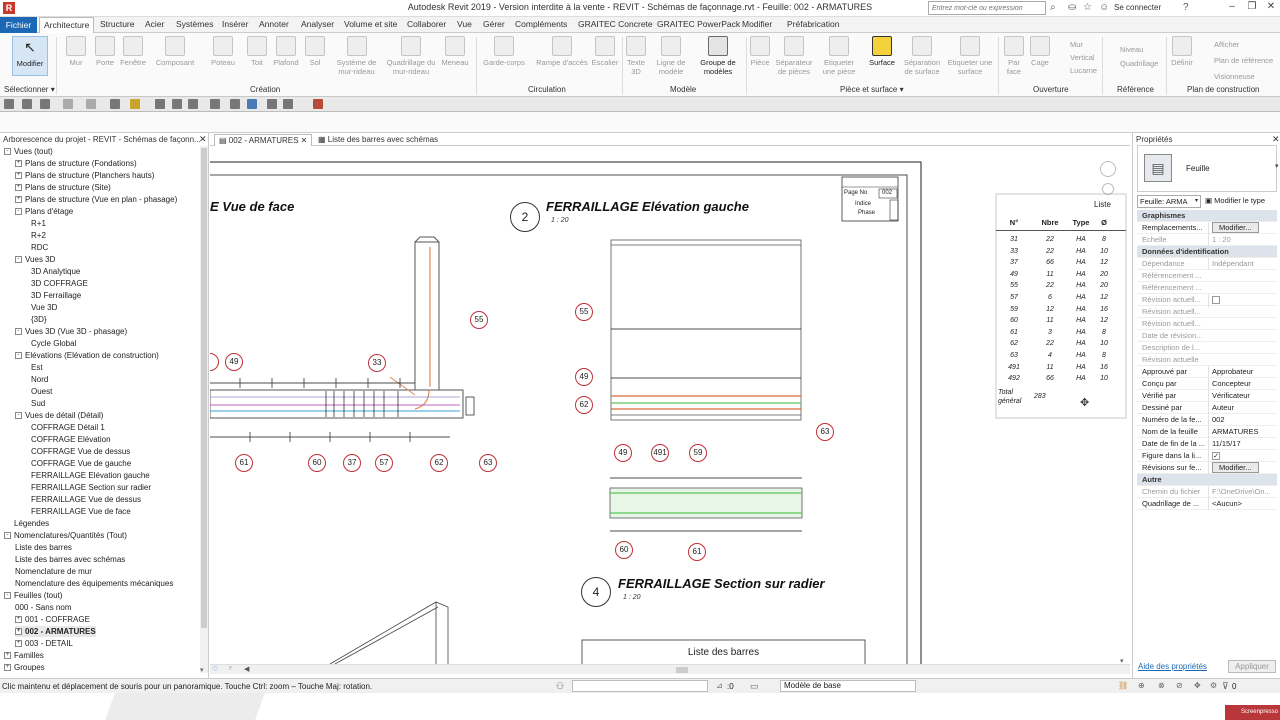  Describe the element at coordinates (286, 51) in the screenshot. I see `ceiling-button: Plafond` at that location.